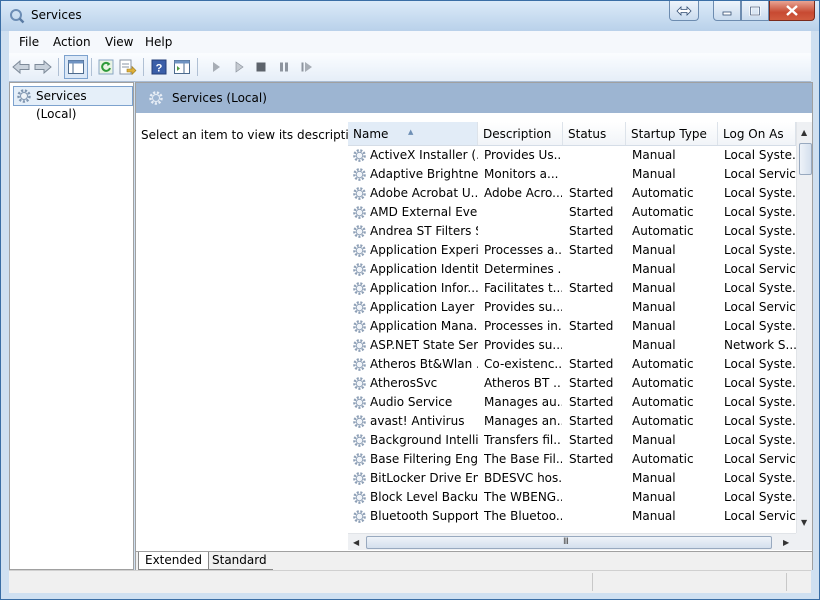  Describe the element at coordinates (804, 132) in the screenshot. I see `scroll-up-arrow-icon: ▲` at that location.